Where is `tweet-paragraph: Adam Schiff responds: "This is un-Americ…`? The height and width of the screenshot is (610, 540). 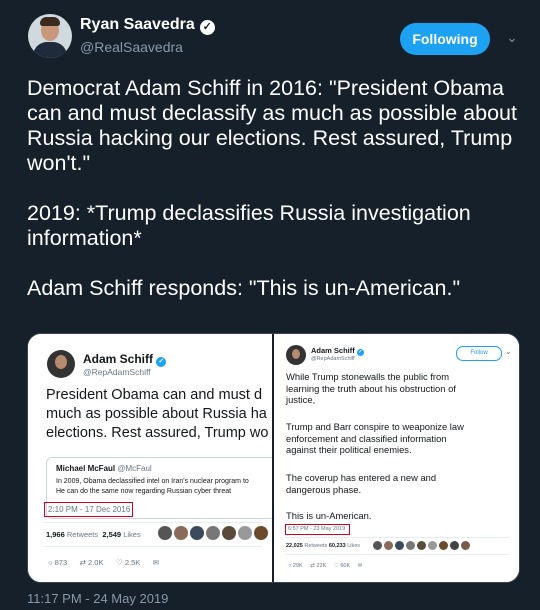 tweet-paragraph: Adam Schiff responds: "This is un-Americ… is located at coordinates (244, 288).